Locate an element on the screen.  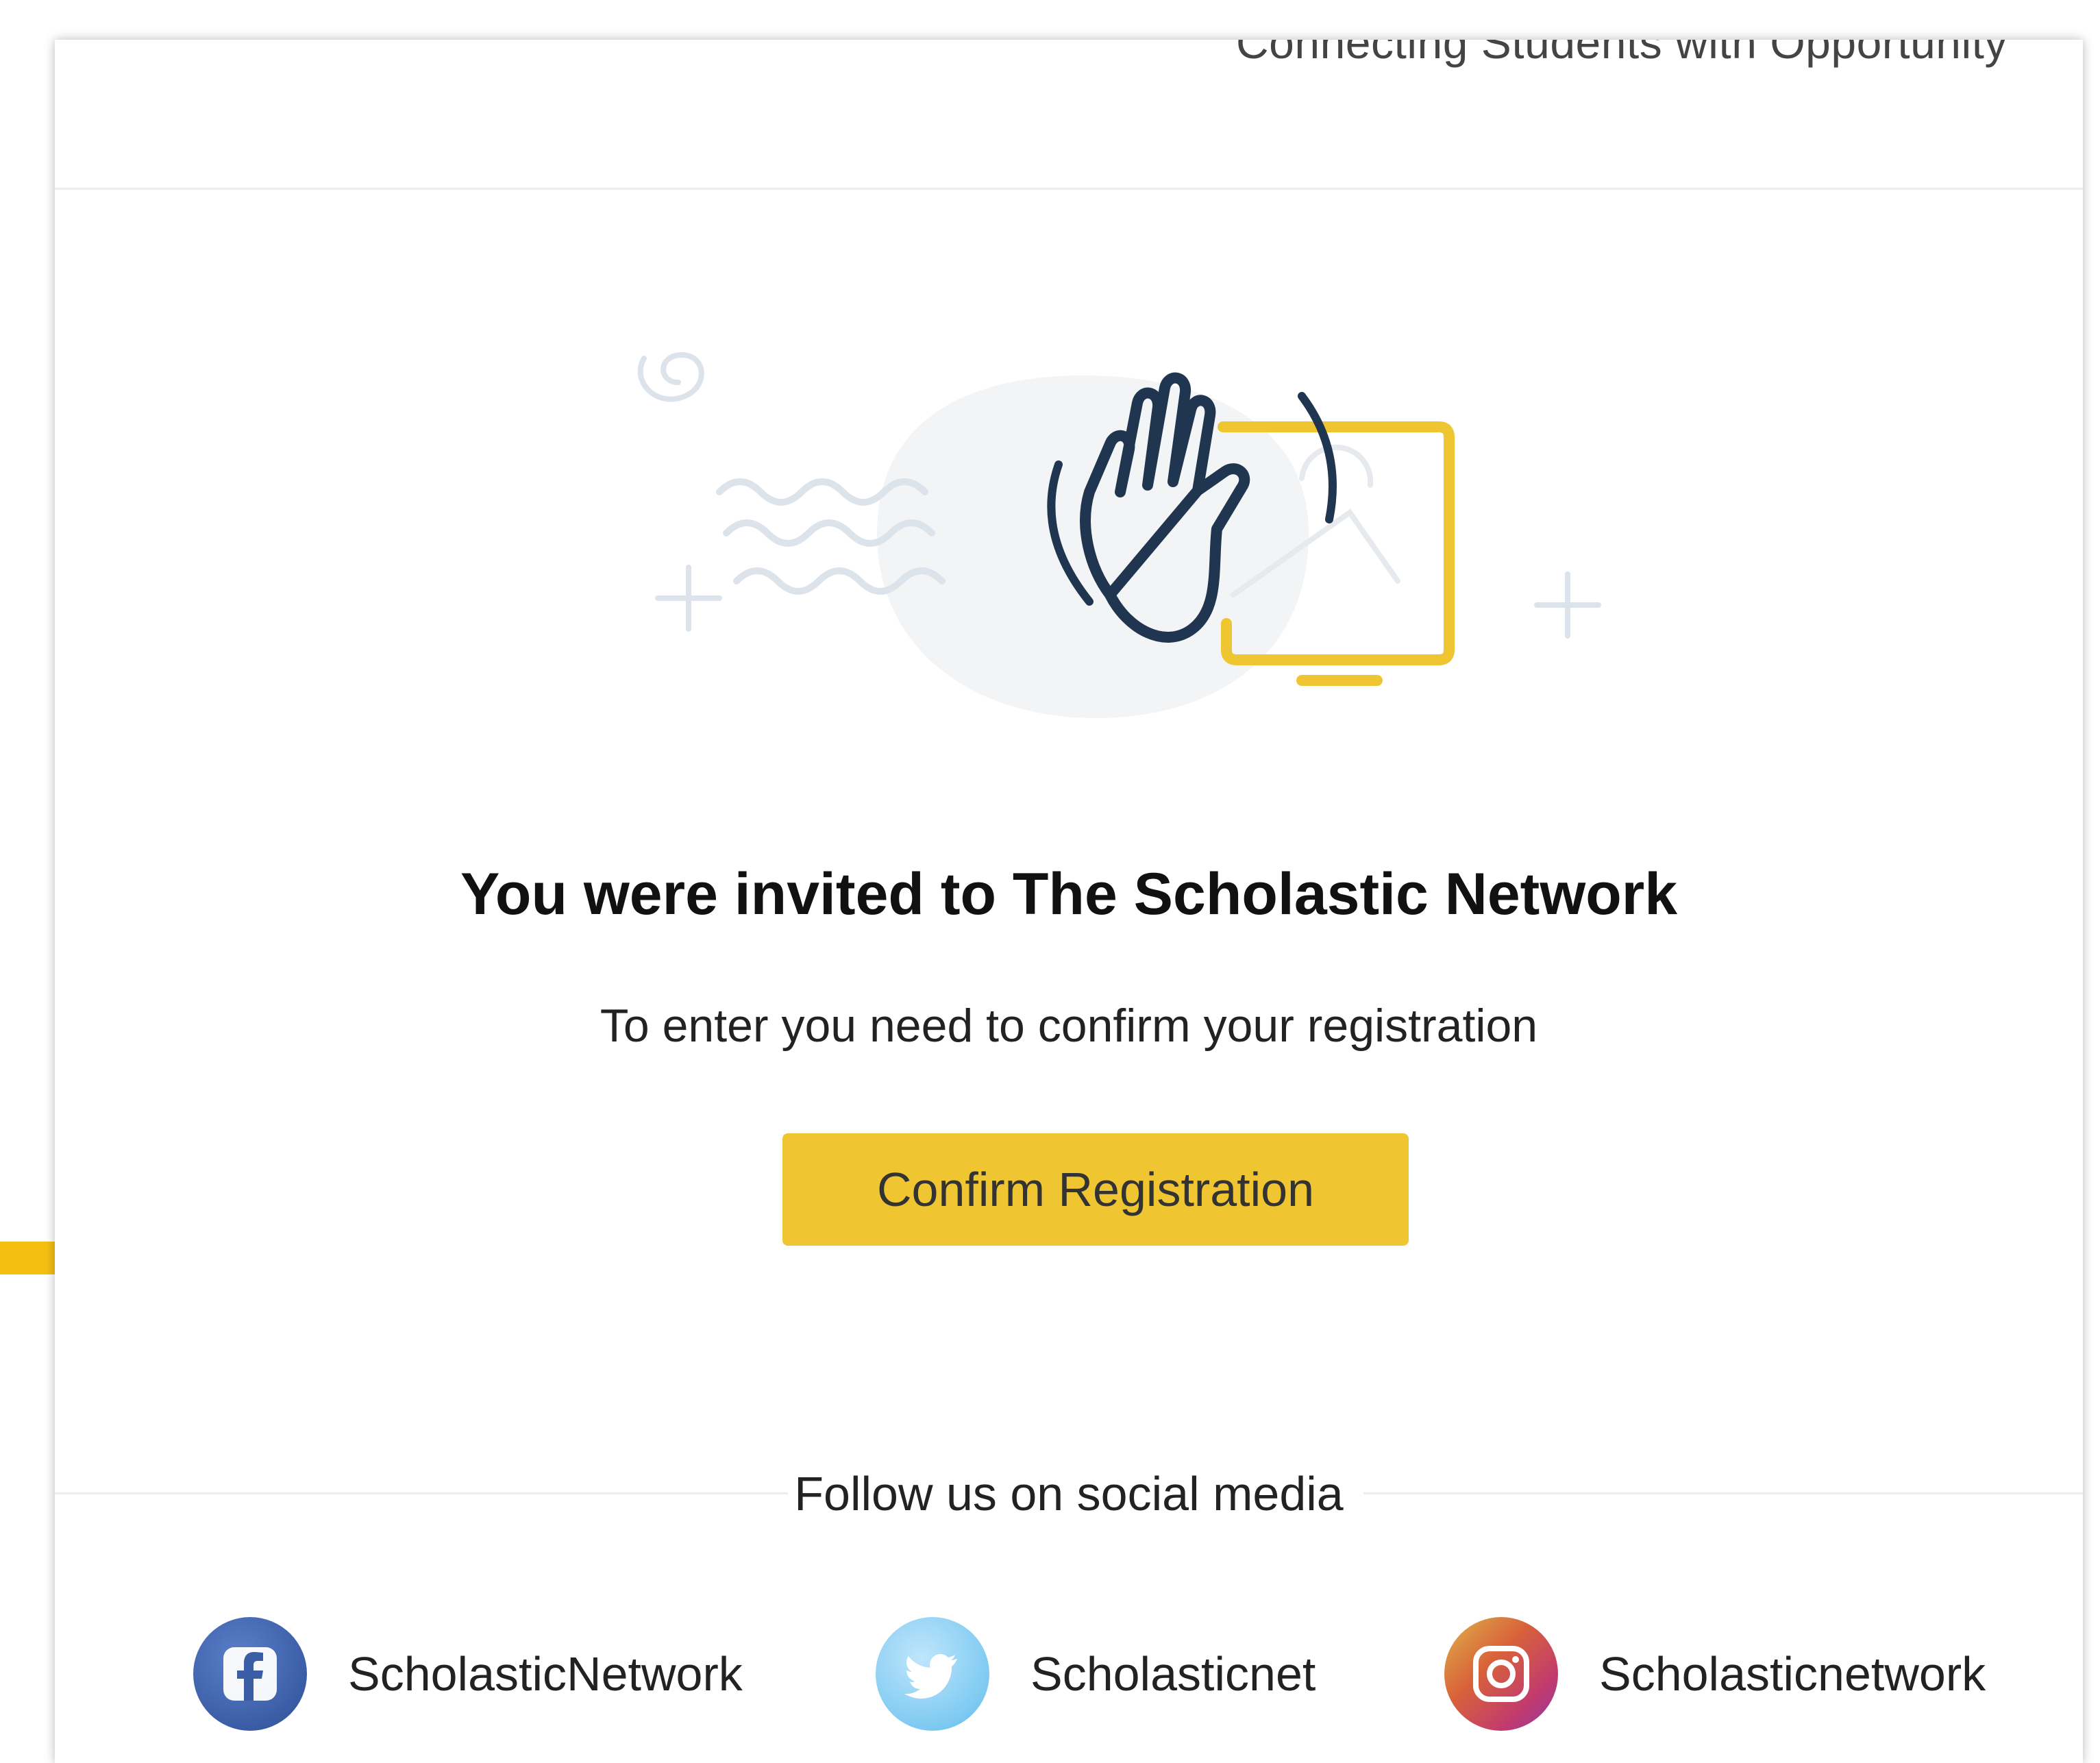
social-heading: Follow us on social media is located at coordinates (1069, 1494).